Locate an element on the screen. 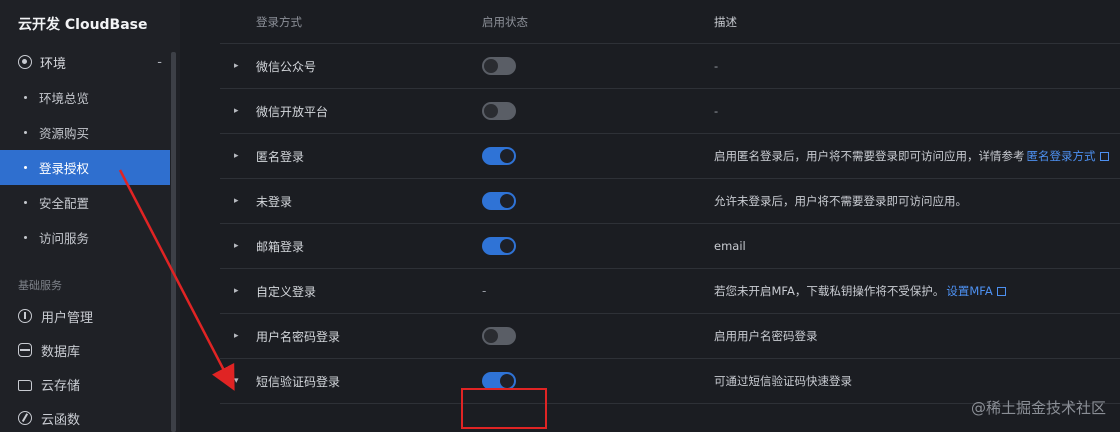 This screenshot has width=1120, height=432. sidebar-item-label: 云函数 is located at coordinates (61, 420).